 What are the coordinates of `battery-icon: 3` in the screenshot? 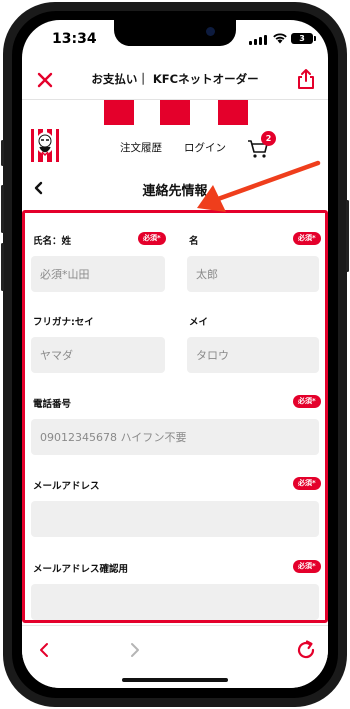 It's located at (303, 38).